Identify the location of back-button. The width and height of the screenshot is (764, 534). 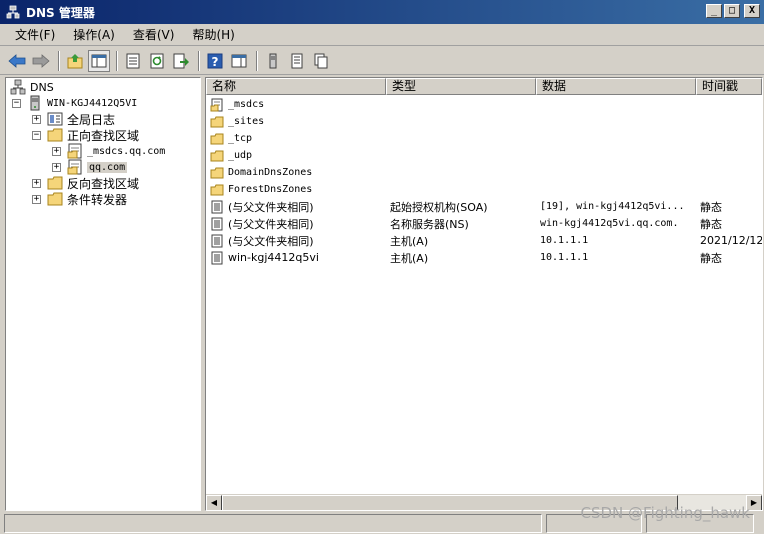
(17, 61).